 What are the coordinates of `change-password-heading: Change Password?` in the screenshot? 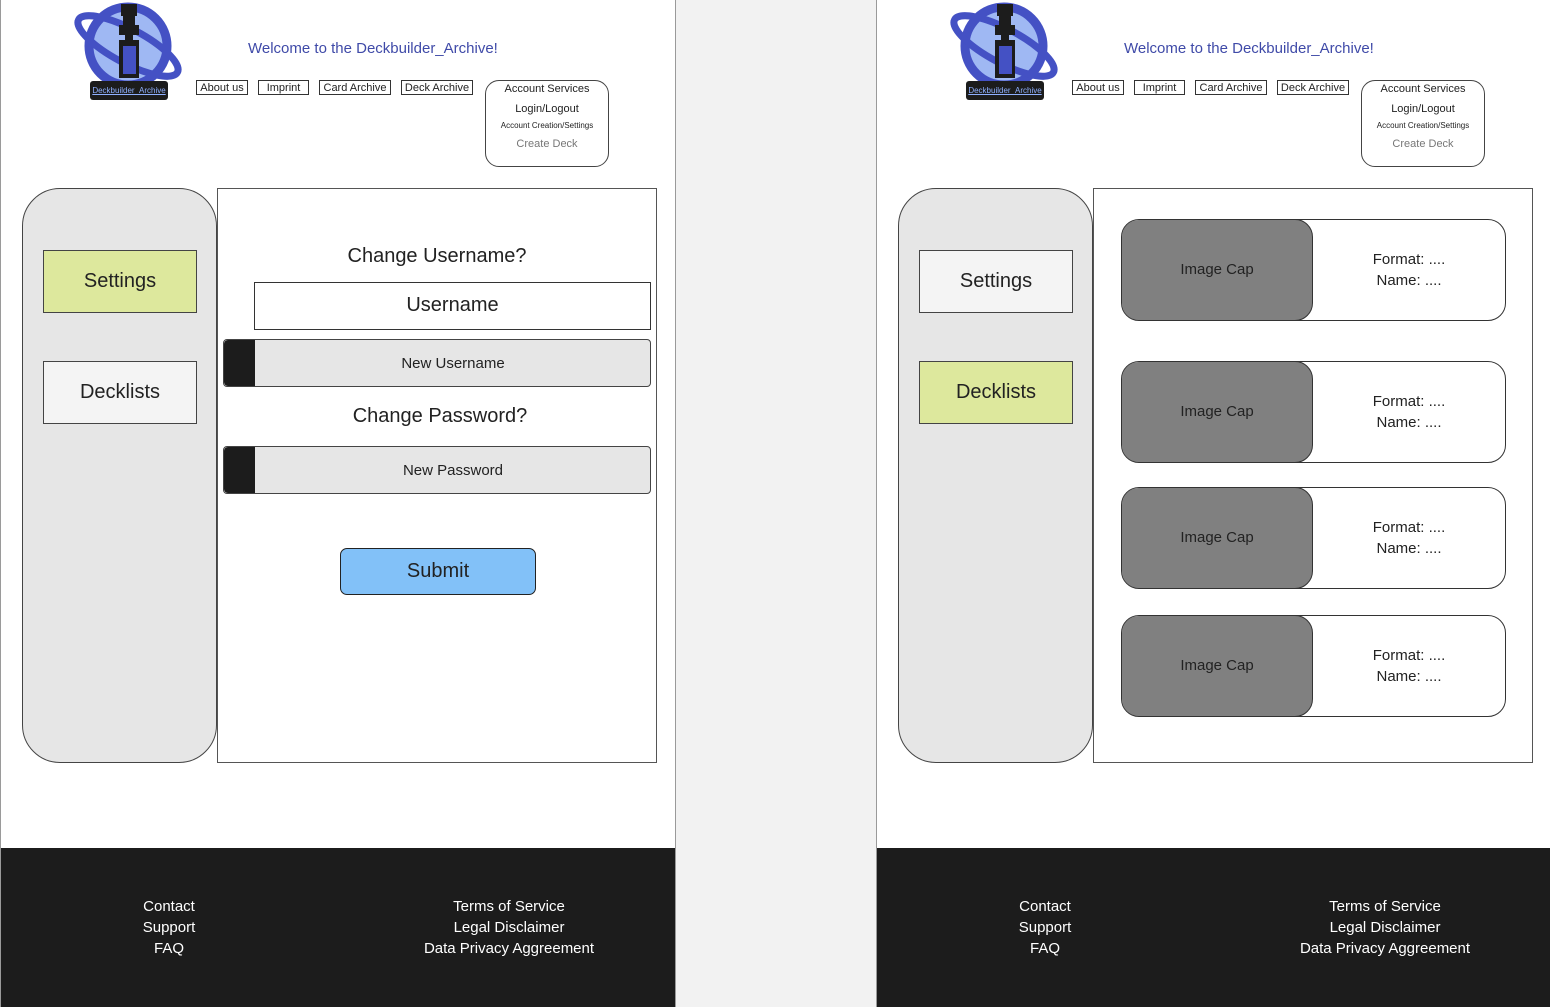 It's located at (440, 416).